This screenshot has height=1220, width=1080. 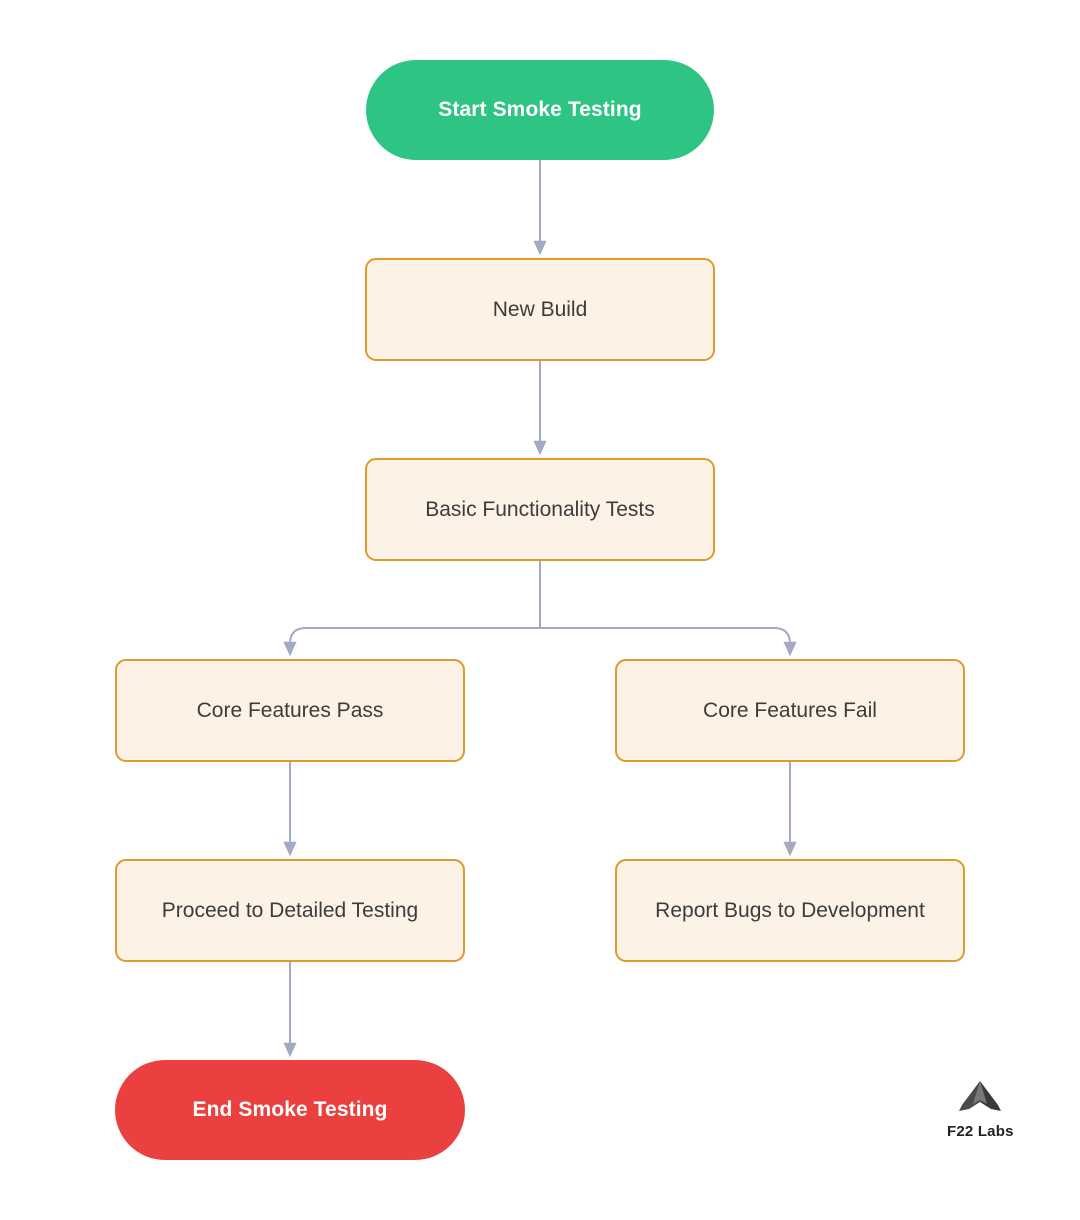 I want to click on node-end-label: End Smoke Testing, so click(x=290, y=1110).